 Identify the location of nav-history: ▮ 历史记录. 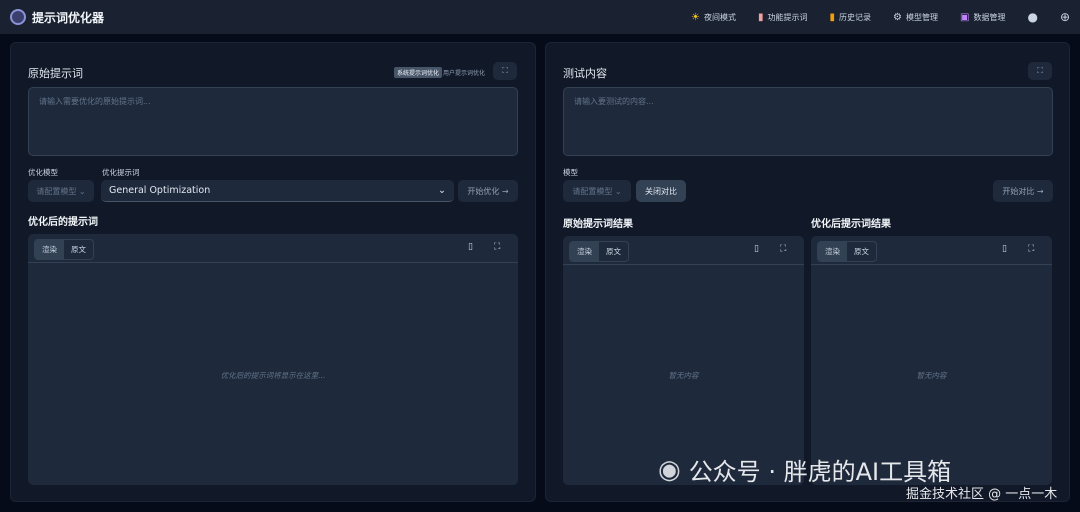
(851, 17).